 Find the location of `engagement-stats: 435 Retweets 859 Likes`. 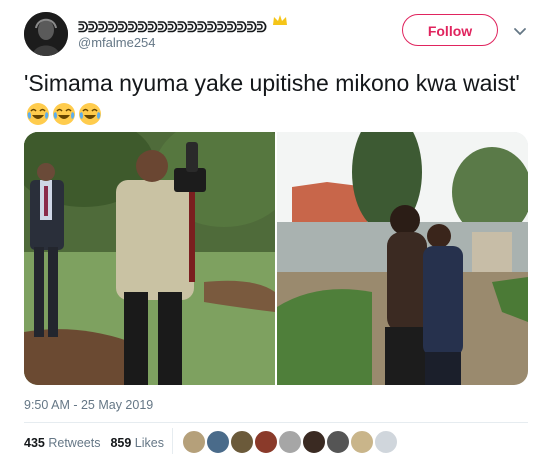

engagement-stats: 435 Retweets 859 Likes is located at coordinates (94, 443).